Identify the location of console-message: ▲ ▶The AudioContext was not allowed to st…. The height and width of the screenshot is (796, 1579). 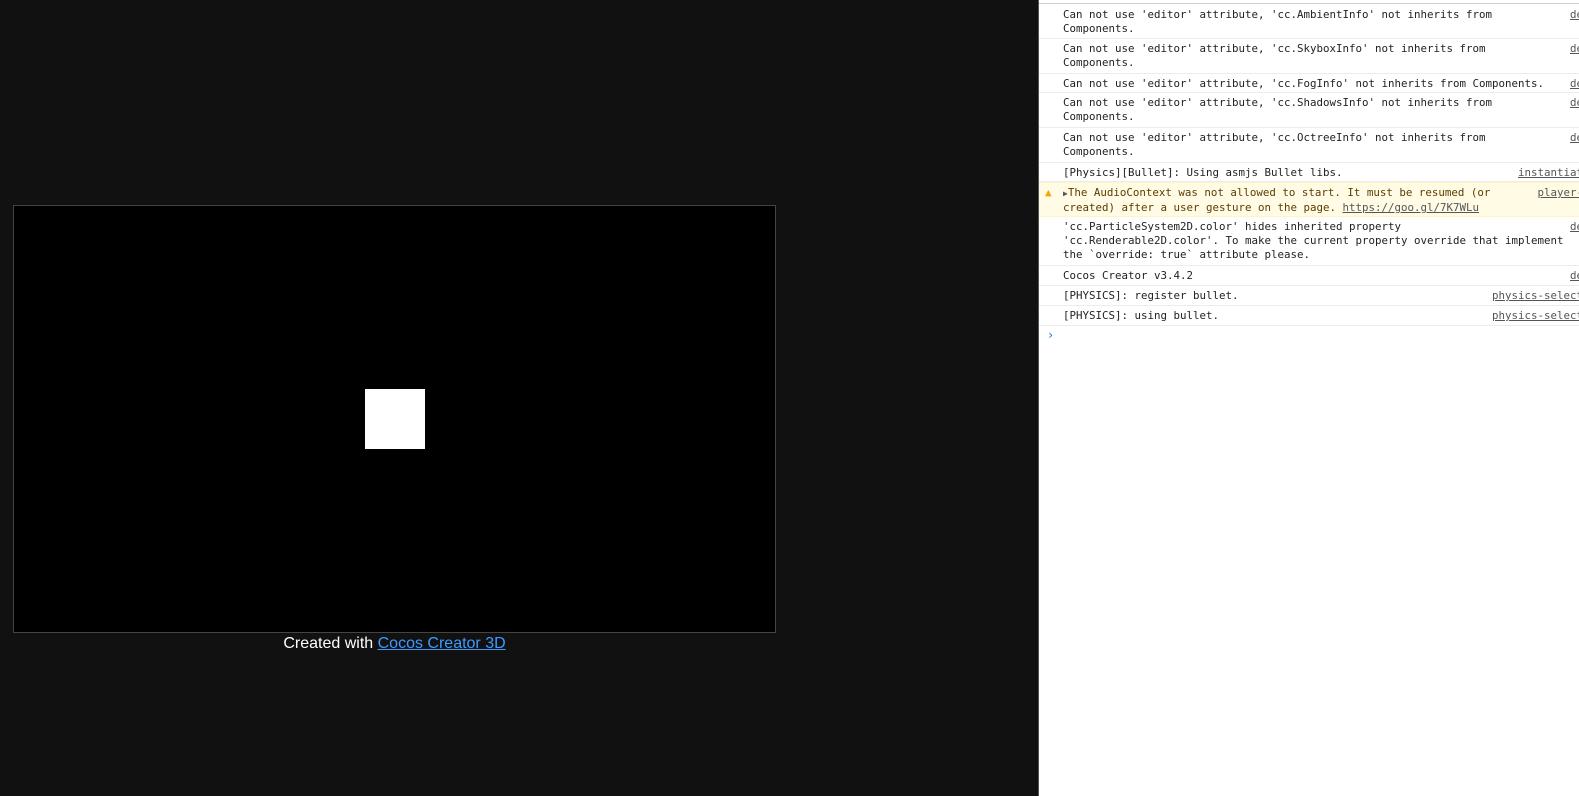
(1309, 199).